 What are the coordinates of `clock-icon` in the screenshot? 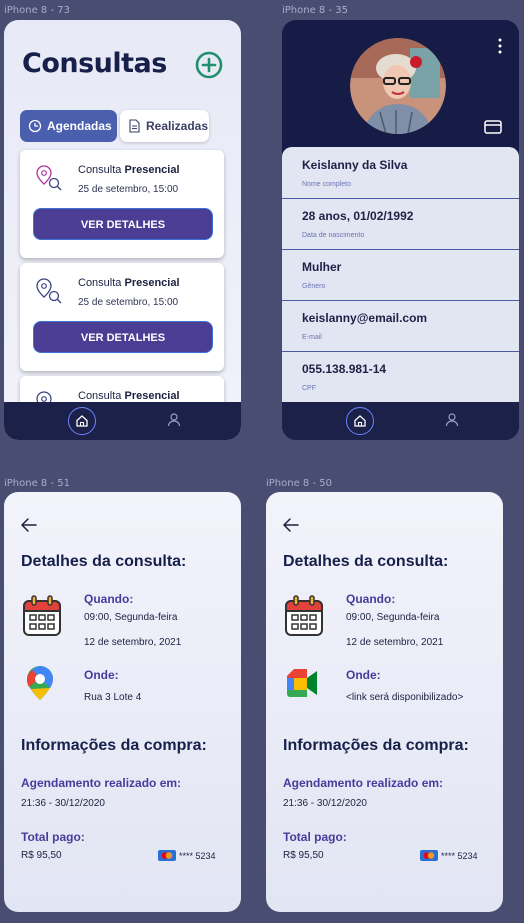 It's located at (35, 126).